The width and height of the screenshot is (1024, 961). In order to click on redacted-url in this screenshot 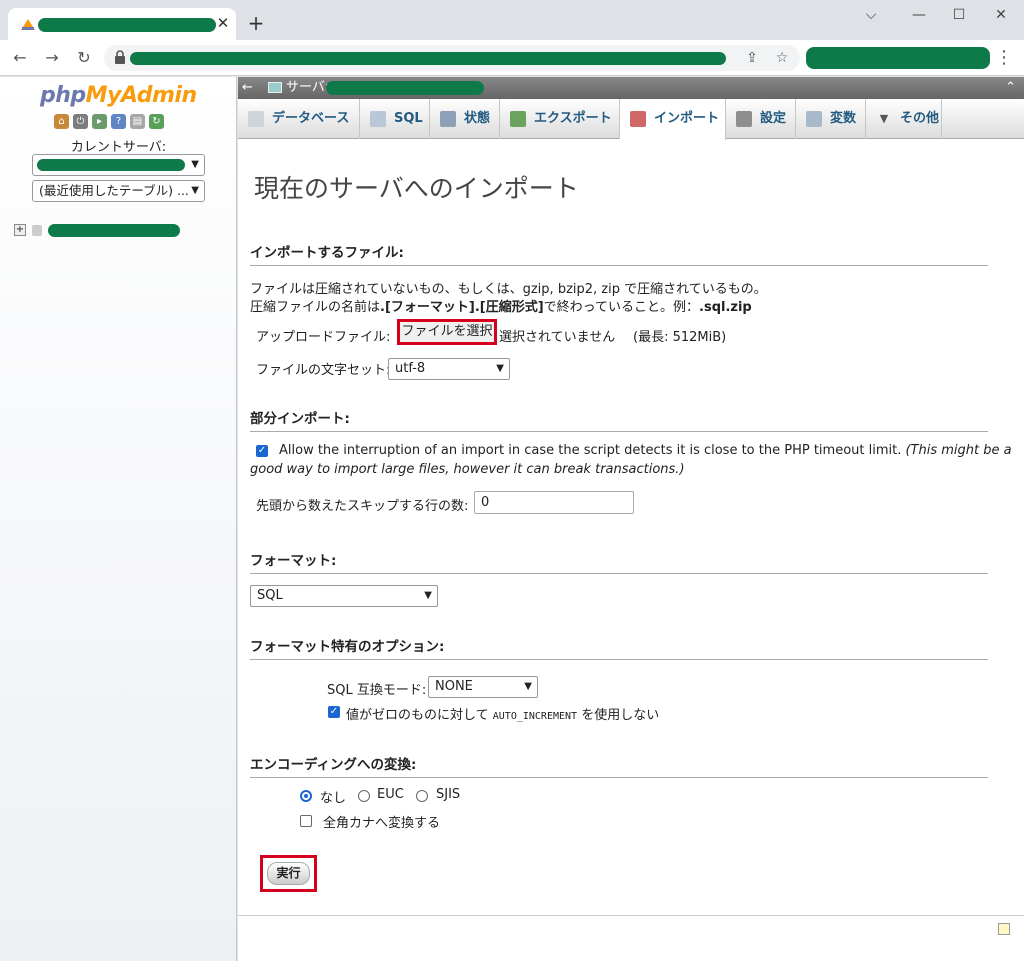, I will do `click(428, 58)`.